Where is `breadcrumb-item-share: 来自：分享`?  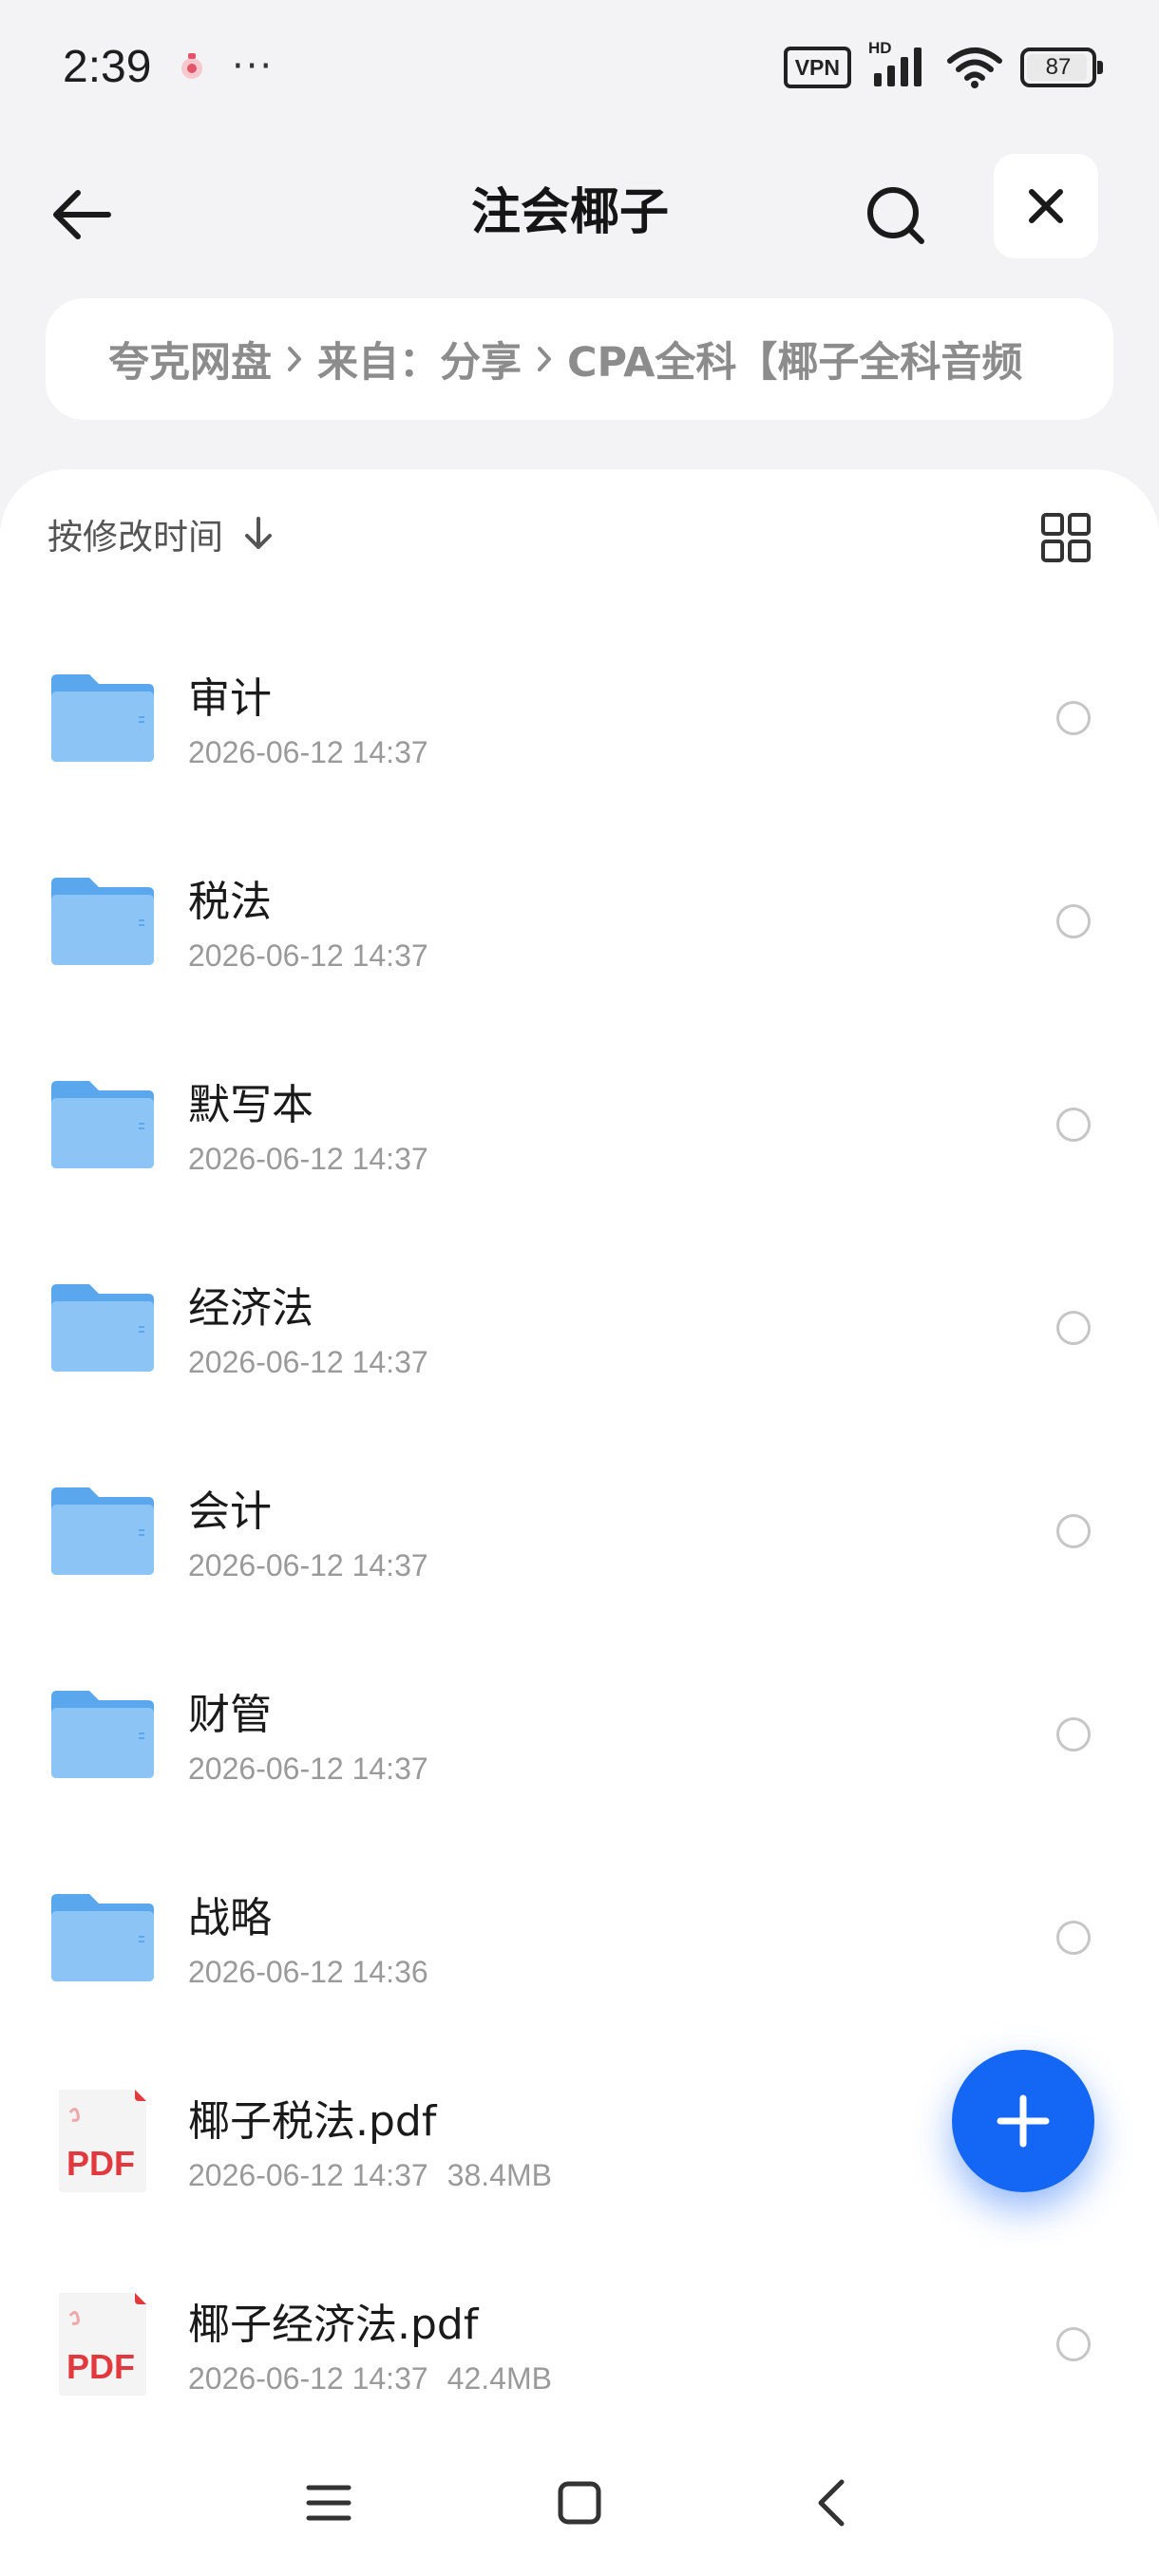 breadcrumb-item-share: 来自：分享 is located at coordinates (419, 359).